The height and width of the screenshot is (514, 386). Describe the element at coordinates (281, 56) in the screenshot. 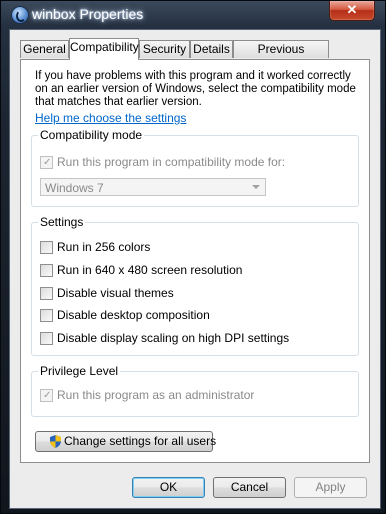

I see `tab-previous-versions: Previous Versions` at that location.